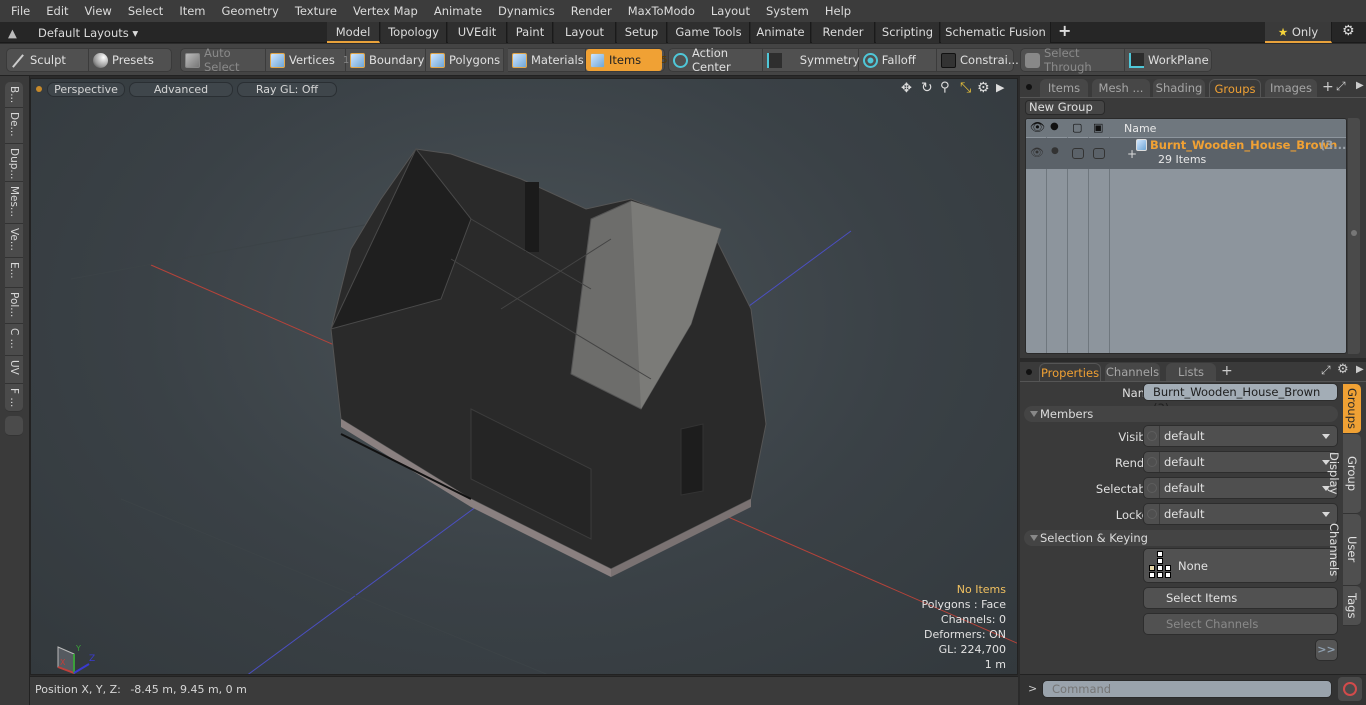  What do you see at coordinates (983, 88) in the screenshot?
I see `viewport-settings-icon: ⚙` at bounding box center [983, 88].